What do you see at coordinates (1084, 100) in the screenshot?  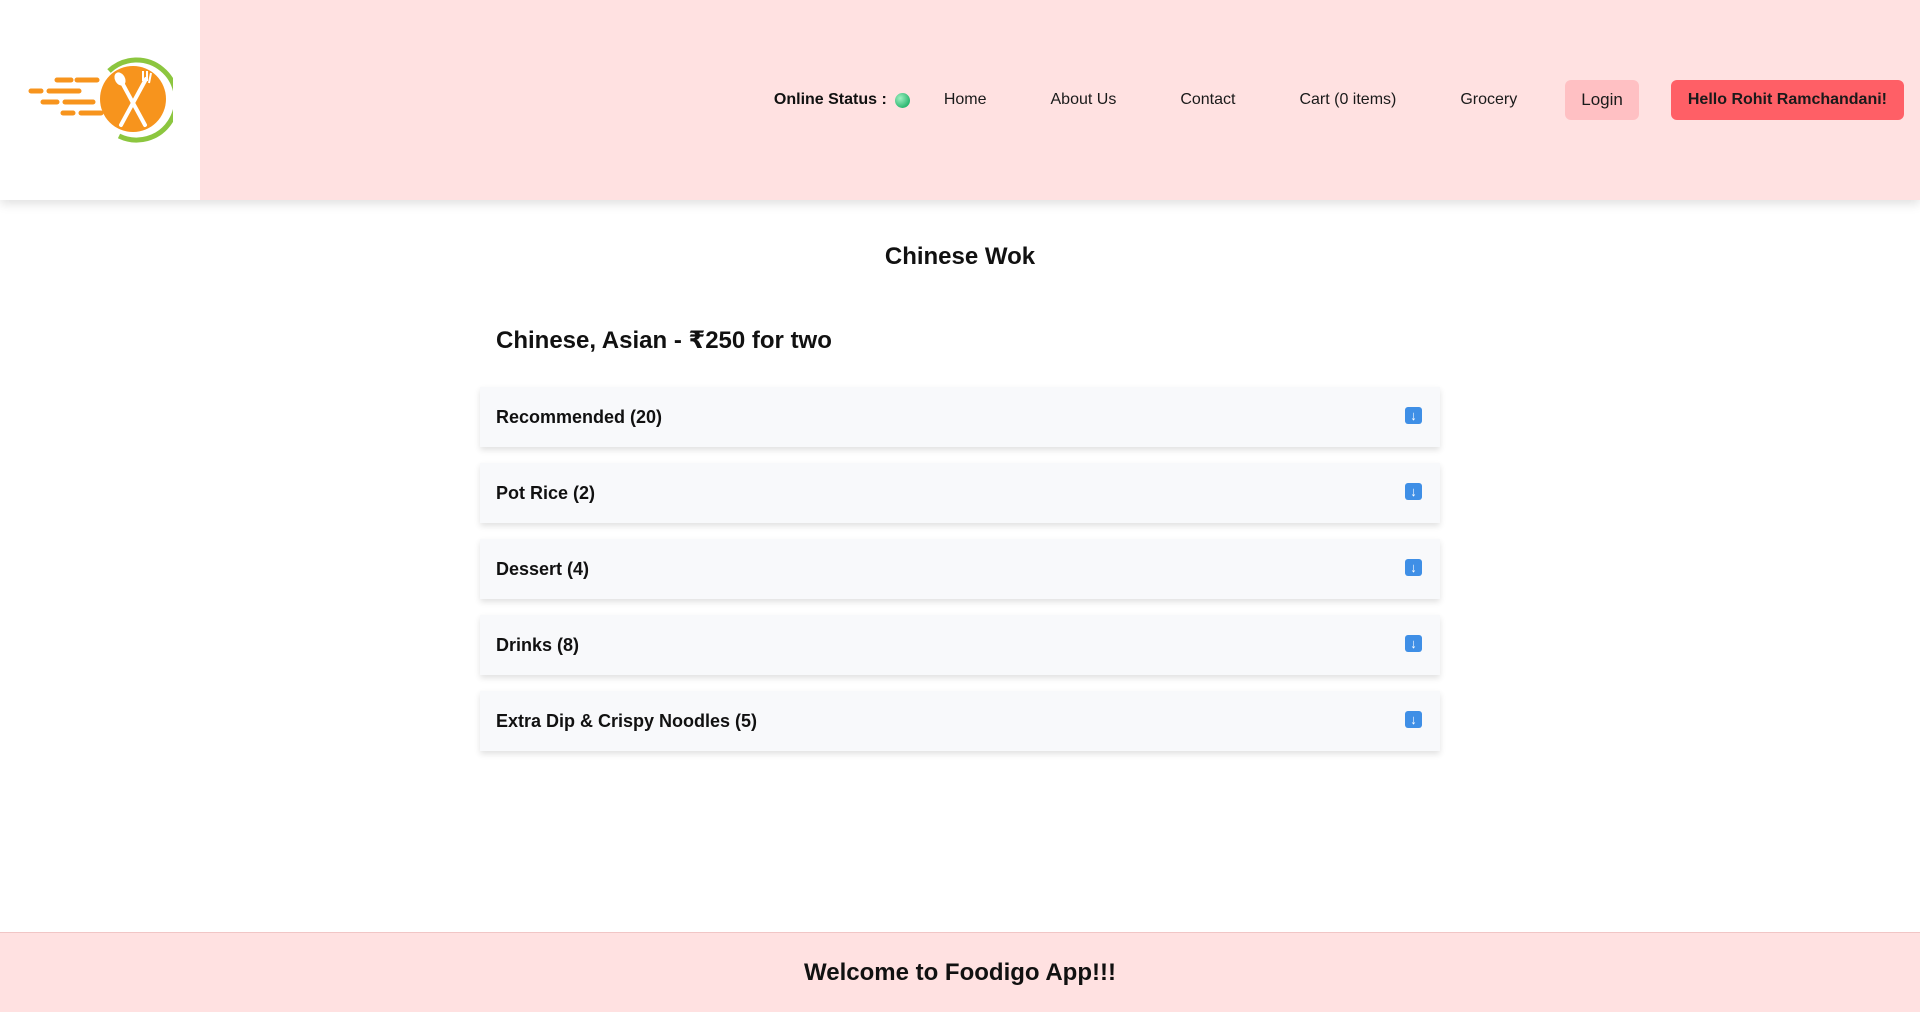 I see `nav-about-us: About Us` at bounding box center [1084, 100].